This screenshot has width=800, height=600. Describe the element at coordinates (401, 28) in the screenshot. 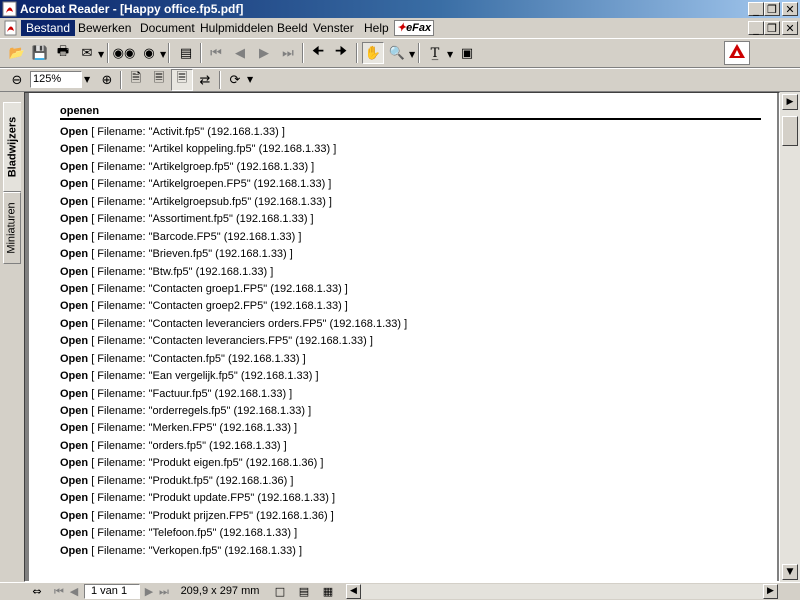

I see `efax-logo-icon: ✦` at that location.